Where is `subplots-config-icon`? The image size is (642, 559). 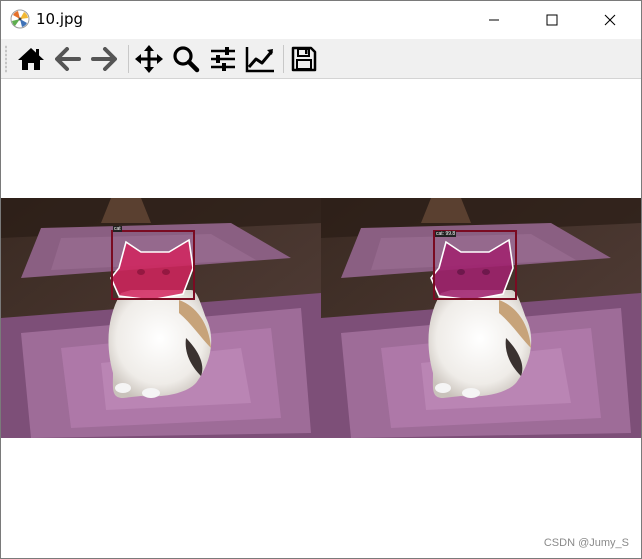
subplots-config-icon is located at coordinates (223, 59).